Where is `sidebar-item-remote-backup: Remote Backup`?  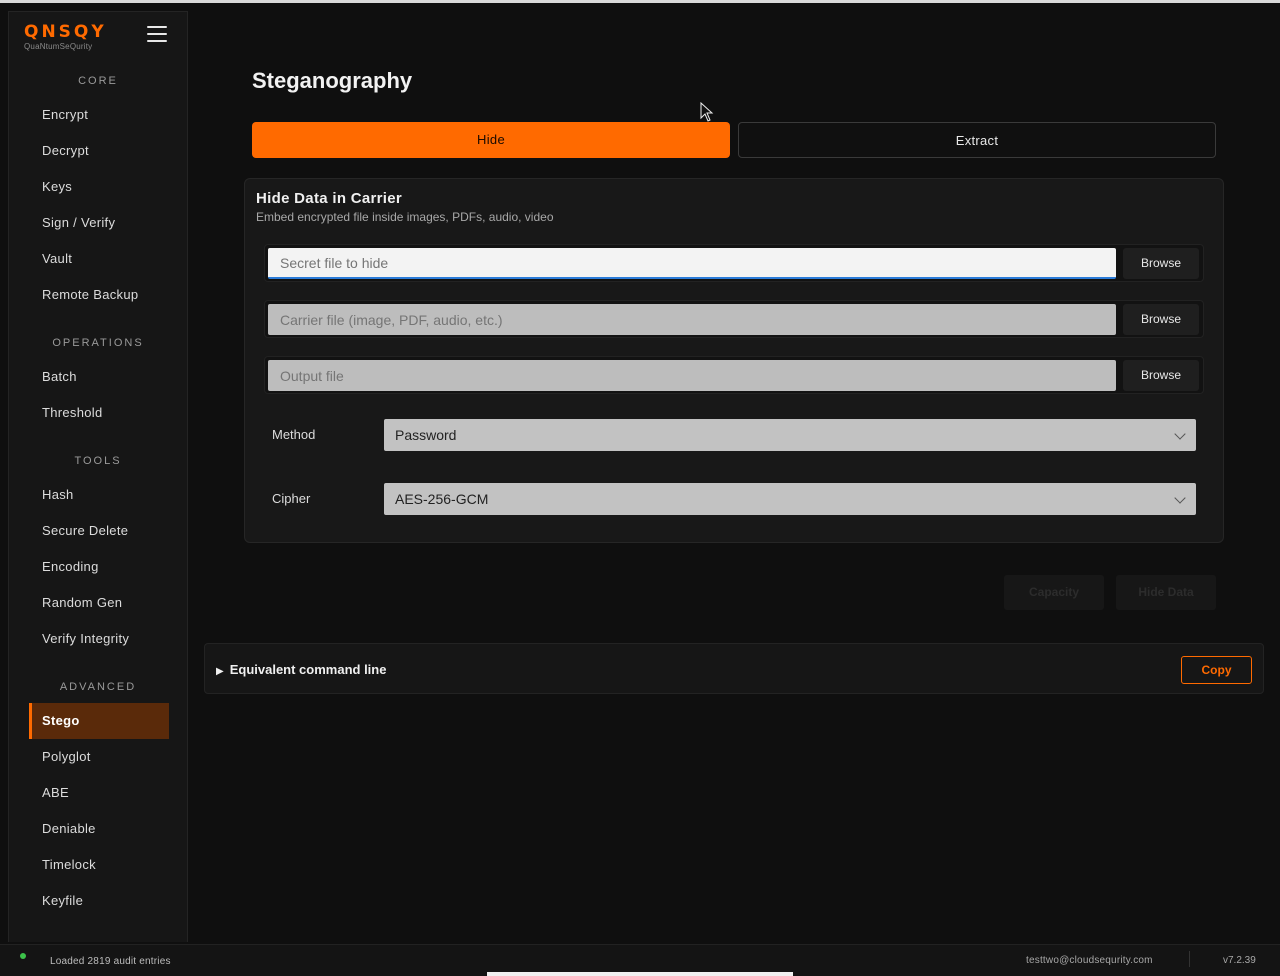
sidebar-item-remote-backup: Remote Backup is located at coordinates (99, 295).